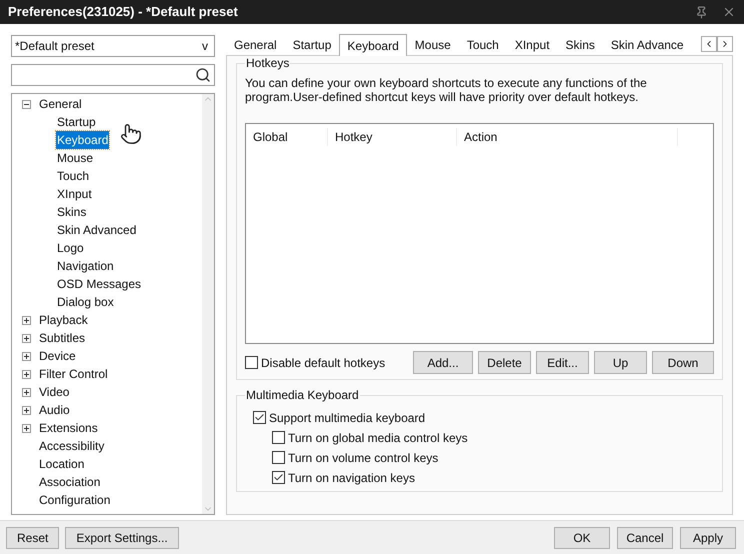 The height and width of the screenshot is (554, 744). What do you see at coordinates (645, 537) in the screenshot?
I see `footer-button: Cancel` at bounding box center [645, 537].